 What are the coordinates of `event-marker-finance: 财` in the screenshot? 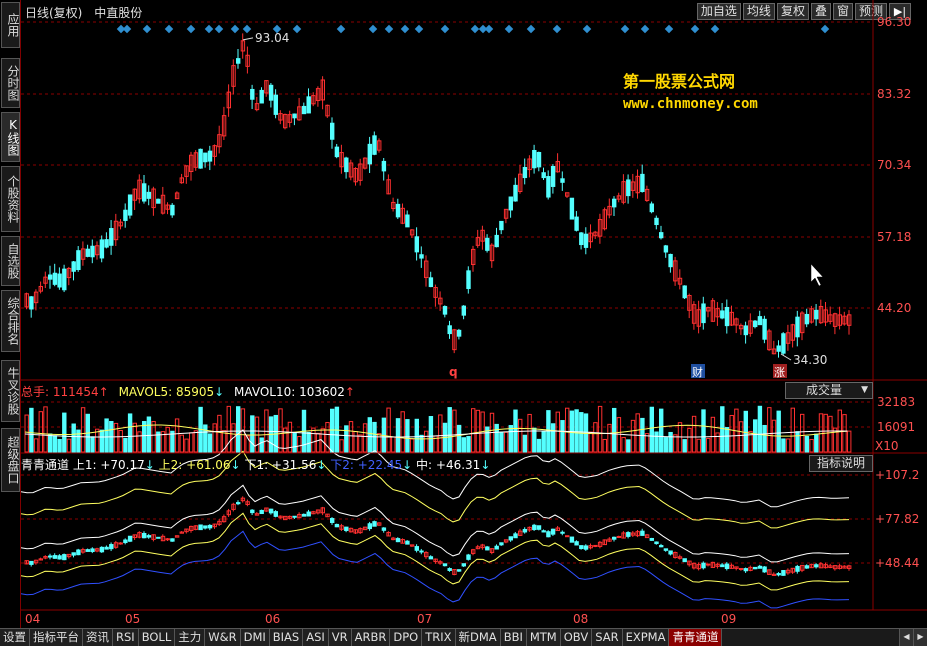 It's located at (697, 372).